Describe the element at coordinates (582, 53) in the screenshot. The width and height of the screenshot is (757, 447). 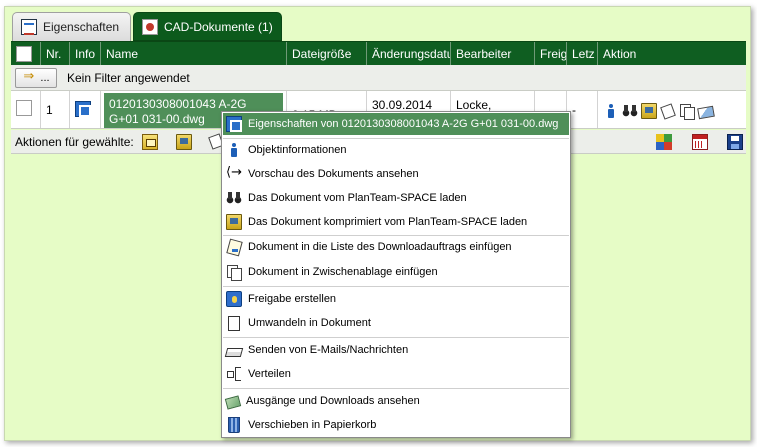
I see `column-header-letz: Letz` at that location.